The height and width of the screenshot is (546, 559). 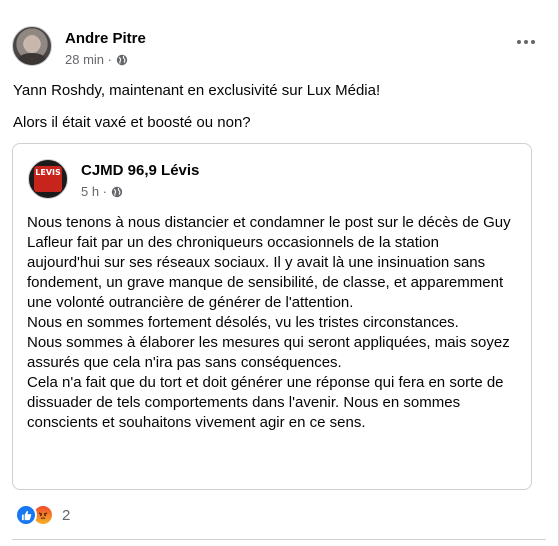 I want to click on page-logo-text: LEVIS, so click(x=48, y=172).